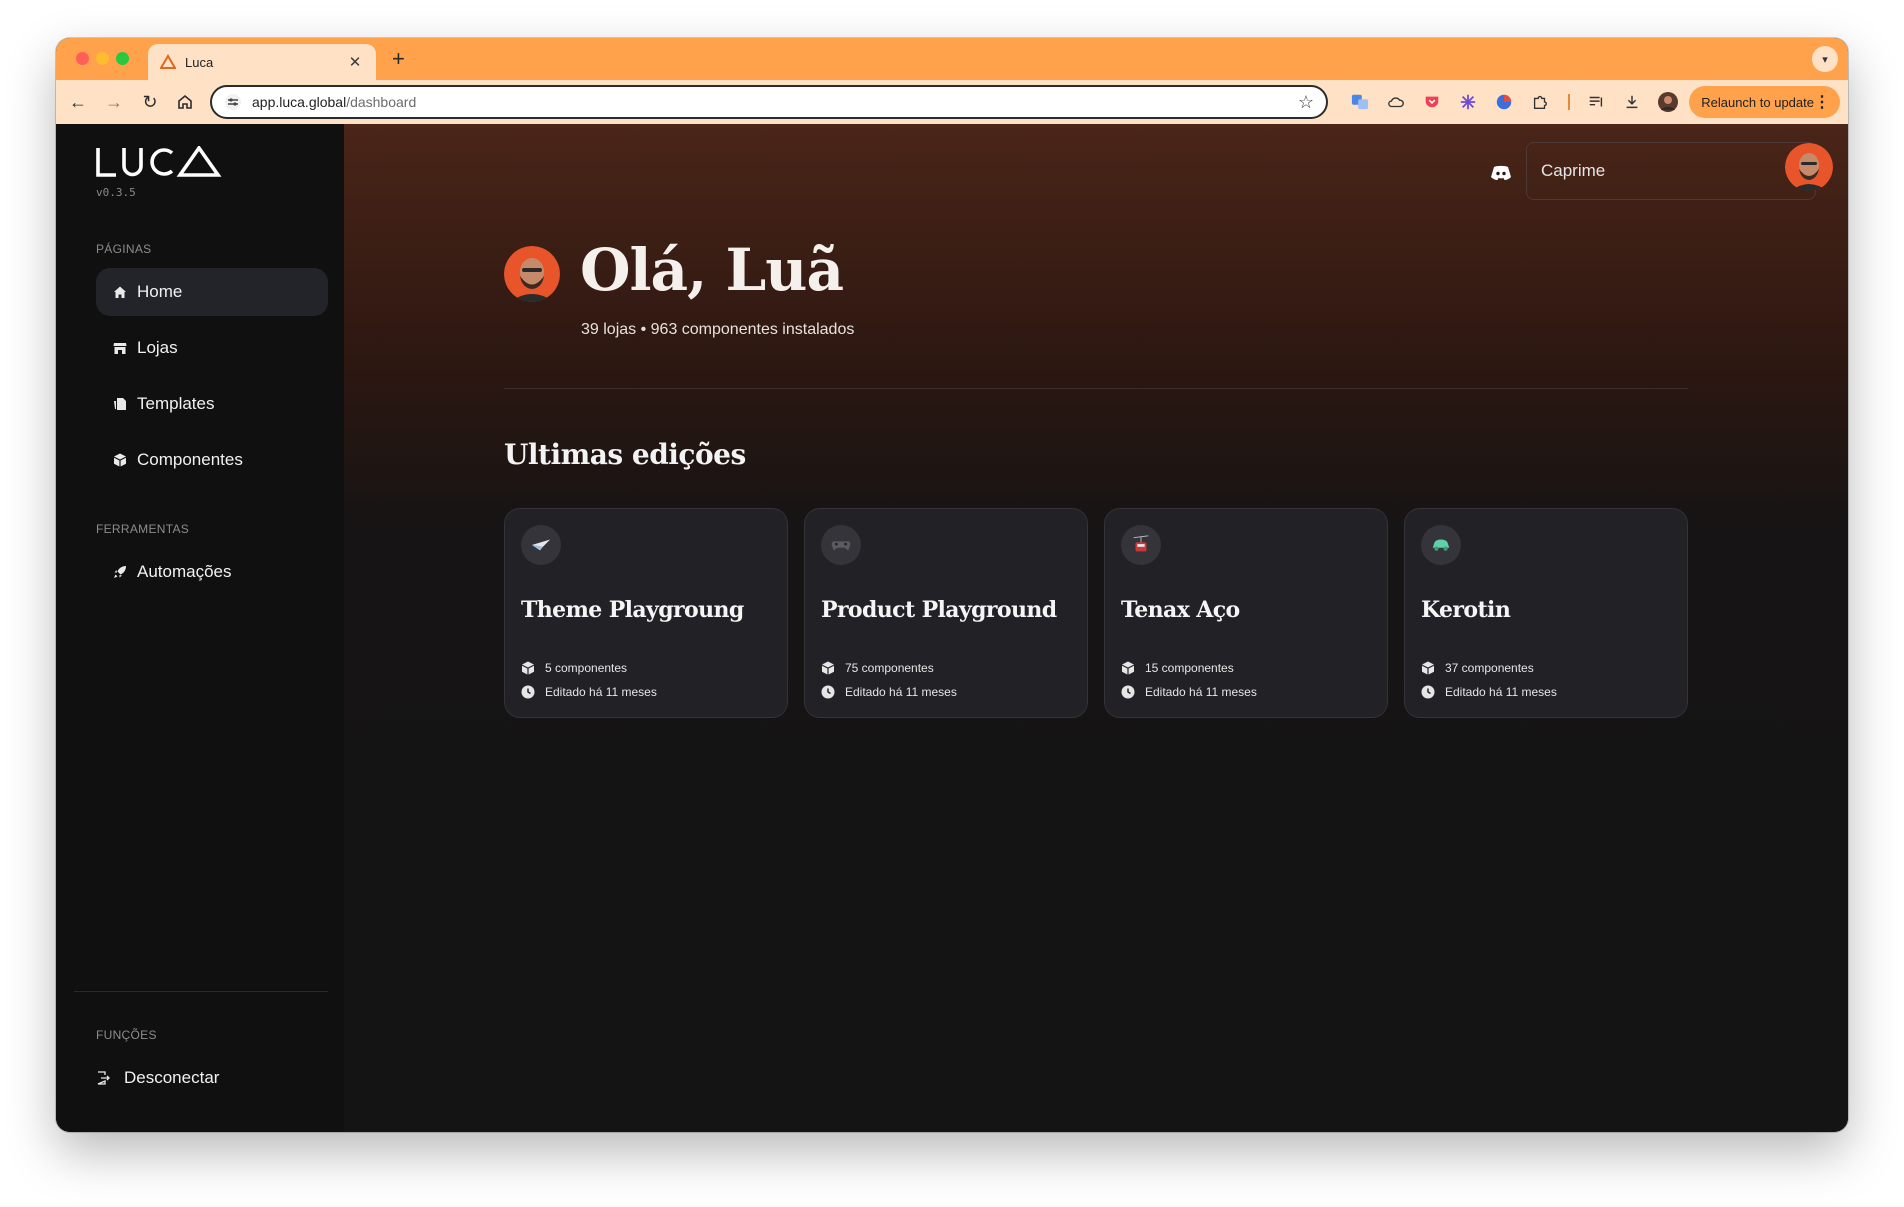 This screenshot has width=1904, height=1207. What do you see at coordinates (718, 329) in the screenshot?
I see `stats-summary: 39 lojas • 963 componentes instalados` at bounding box center [718, 329].